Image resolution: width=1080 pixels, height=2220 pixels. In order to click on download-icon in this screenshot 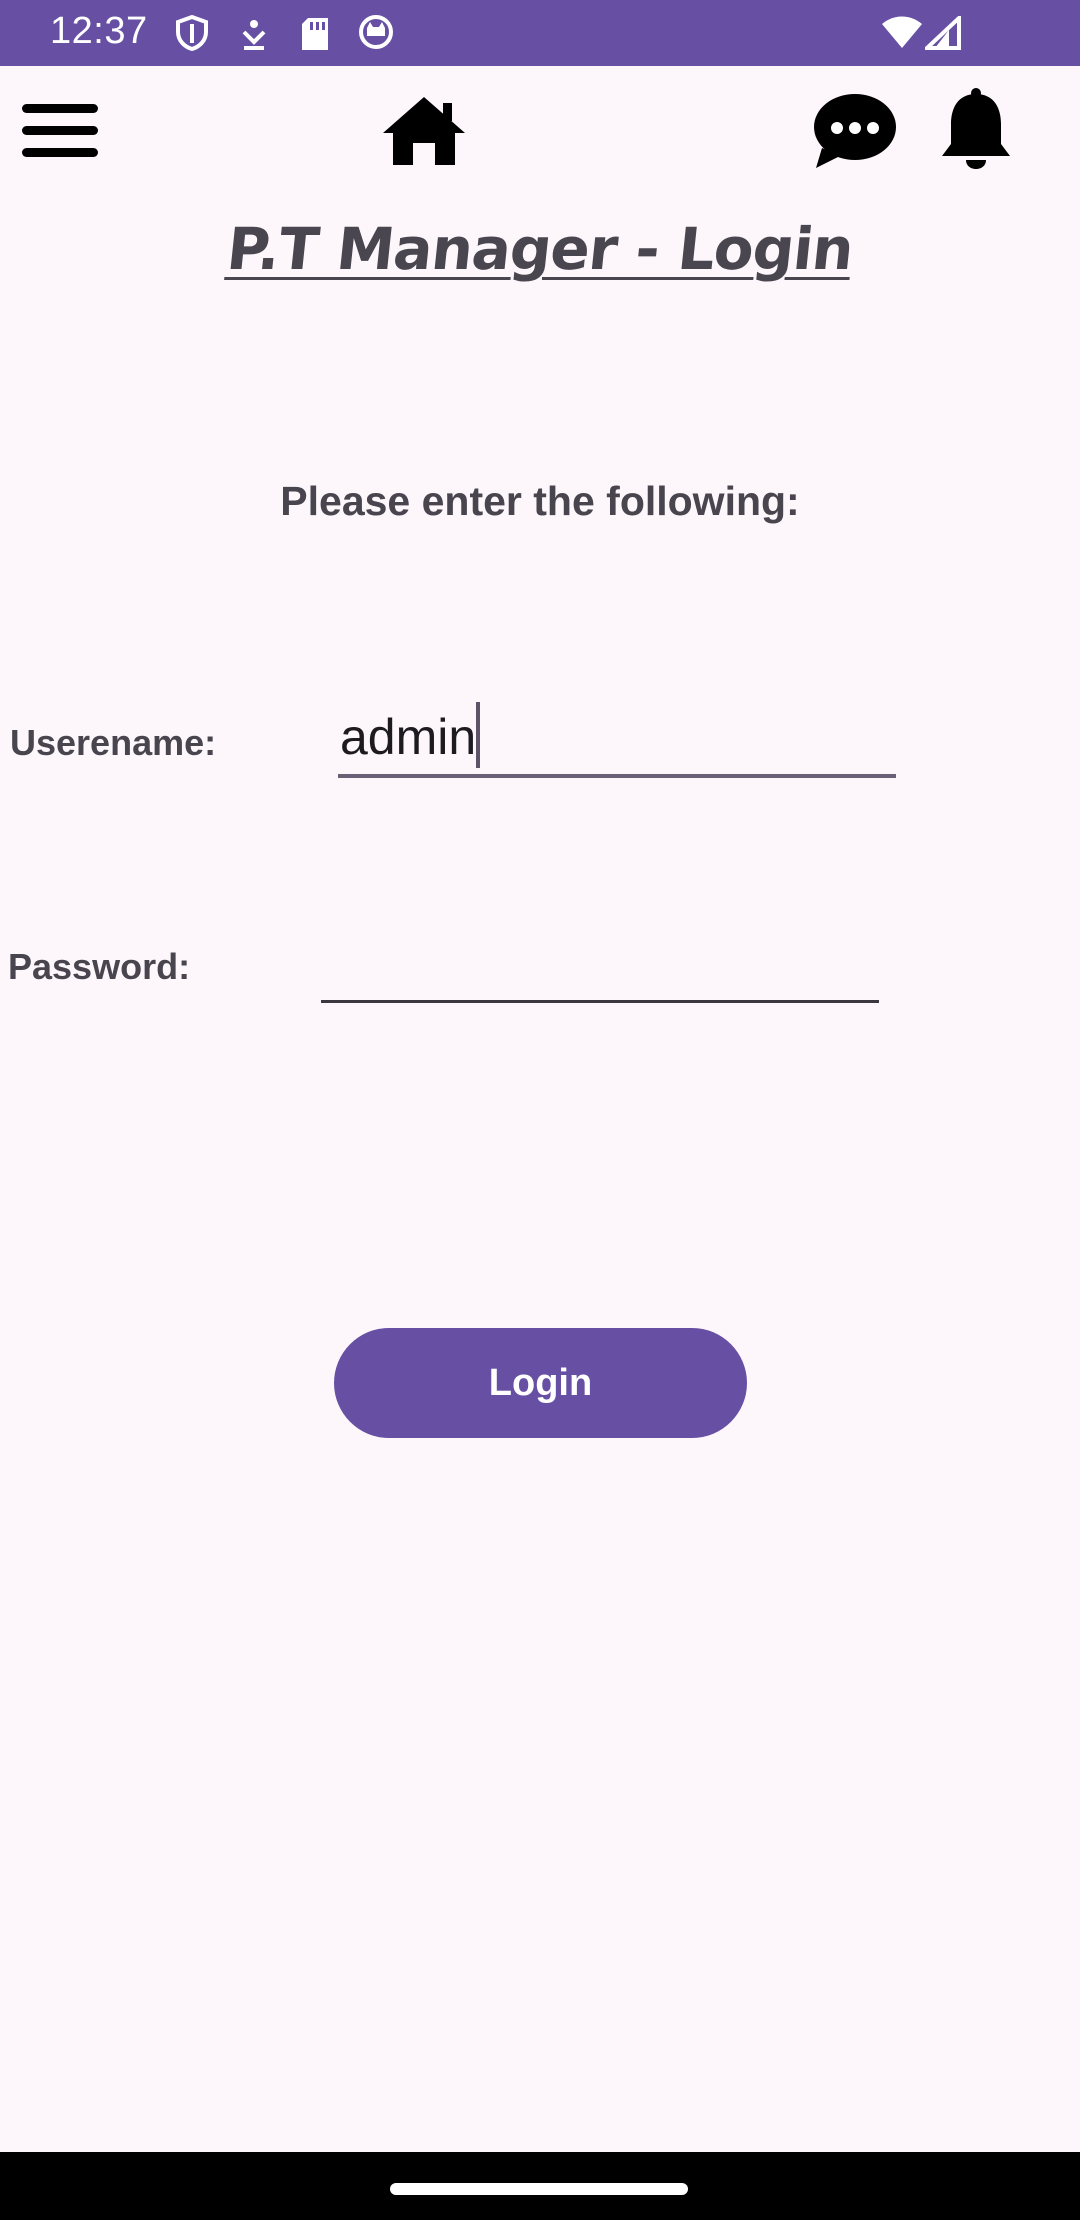, I will do `click(254, 35)`.